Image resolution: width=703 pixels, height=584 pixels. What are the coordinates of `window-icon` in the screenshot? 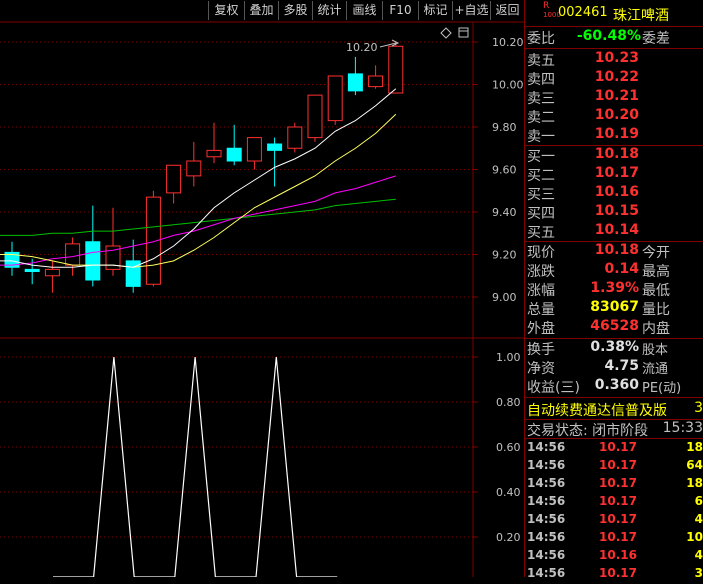 It's located at (463, 32).